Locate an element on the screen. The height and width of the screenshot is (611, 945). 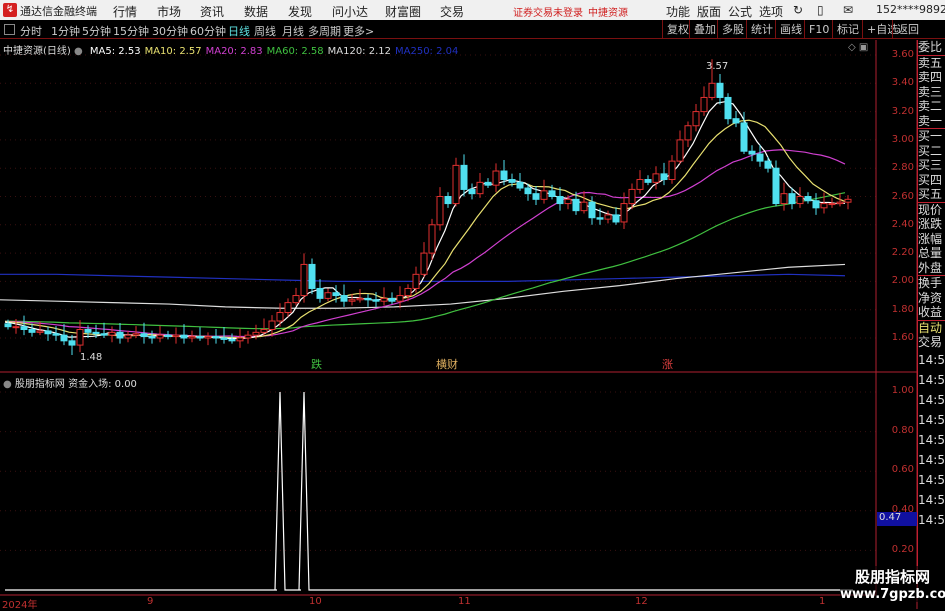
price-tick: 3.20 is located at coordinates (902, 111).